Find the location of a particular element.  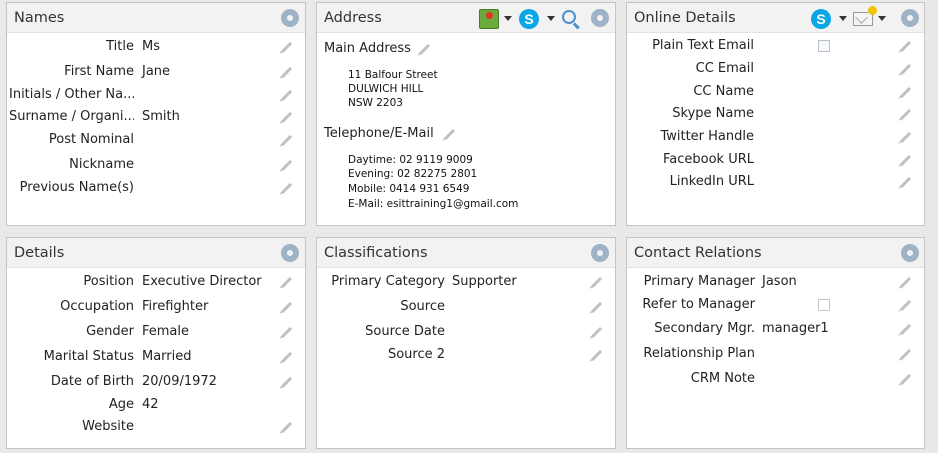

field-value: Smith is located at coordinates (161, 117).